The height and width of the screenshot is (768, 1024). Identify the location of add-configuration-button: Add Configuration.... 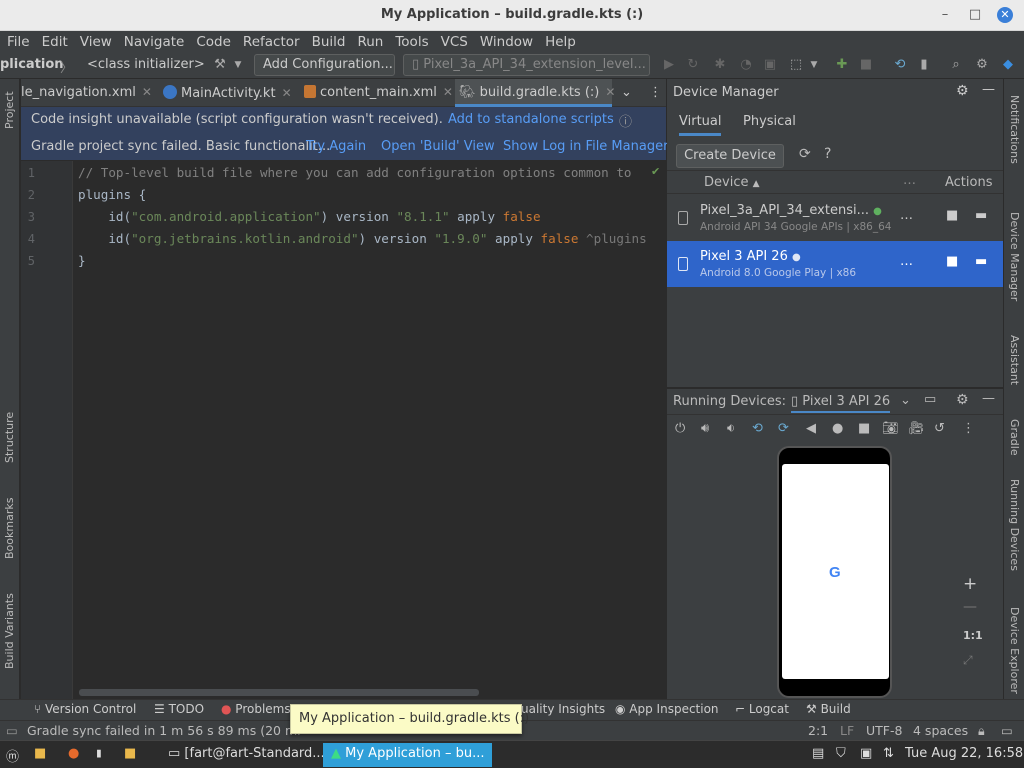
(324, 65).